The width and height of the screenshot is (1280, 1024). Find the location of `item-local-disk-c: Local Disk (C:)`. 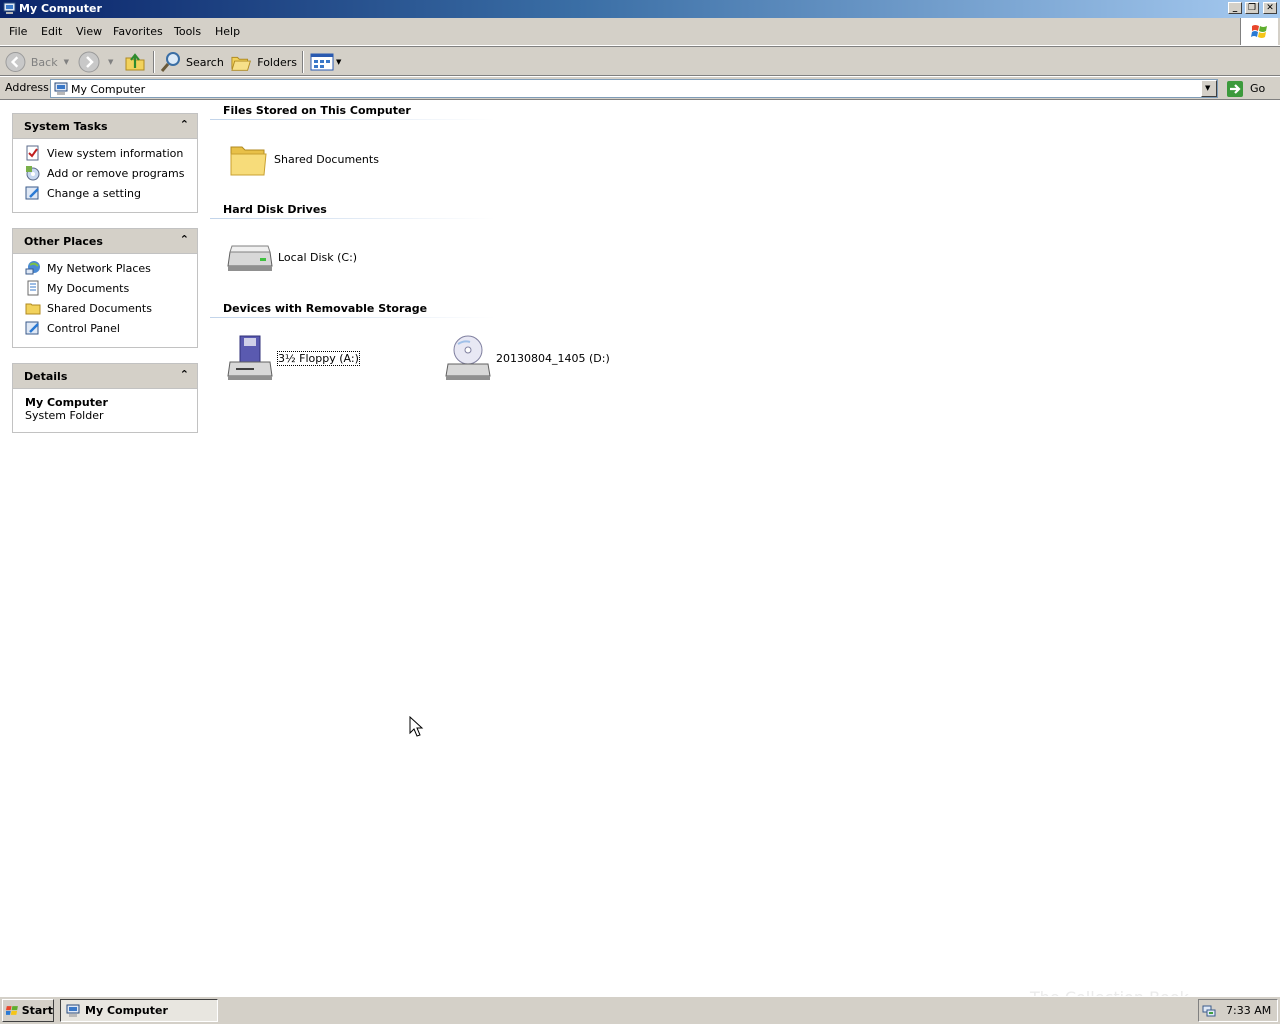

item-local-disk-c: Local Disk (C:) is located at coordinates (291, 257).